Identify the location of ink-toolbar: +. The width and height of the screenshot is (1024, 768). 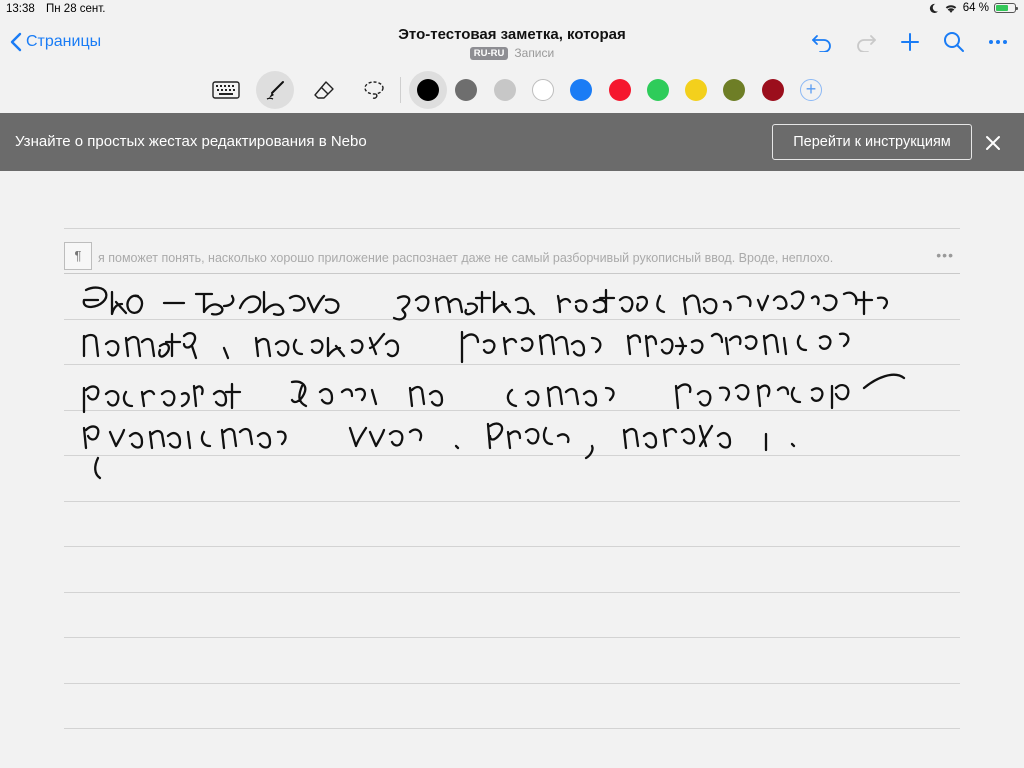
(512, 90).